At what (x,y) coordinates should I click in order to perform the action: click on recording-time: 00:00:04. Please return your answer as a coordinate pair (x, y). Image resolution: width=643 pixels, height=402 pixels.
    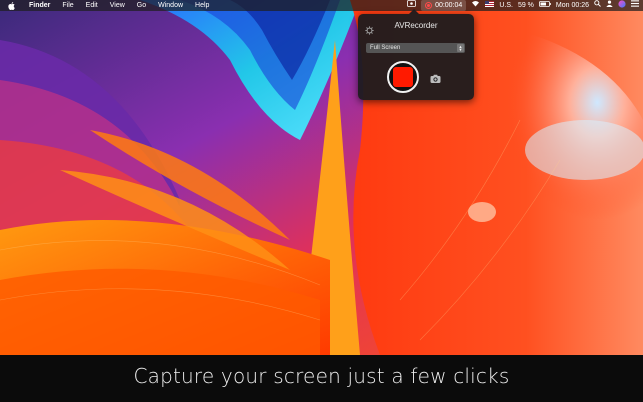
    Looking at the image, I should click on (449, 5).